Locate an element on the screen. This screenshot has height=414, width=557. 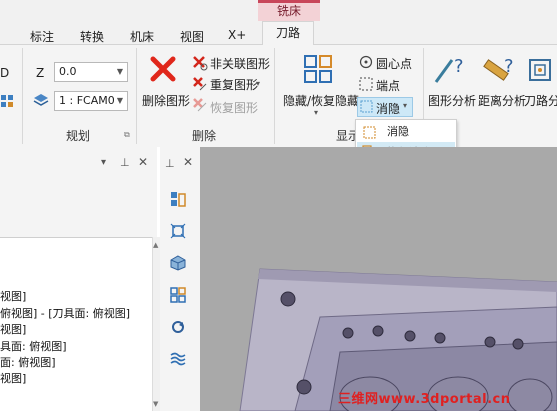
watermark-text: 三维网www.3dportal.cn is located at coordinates (424, 399).